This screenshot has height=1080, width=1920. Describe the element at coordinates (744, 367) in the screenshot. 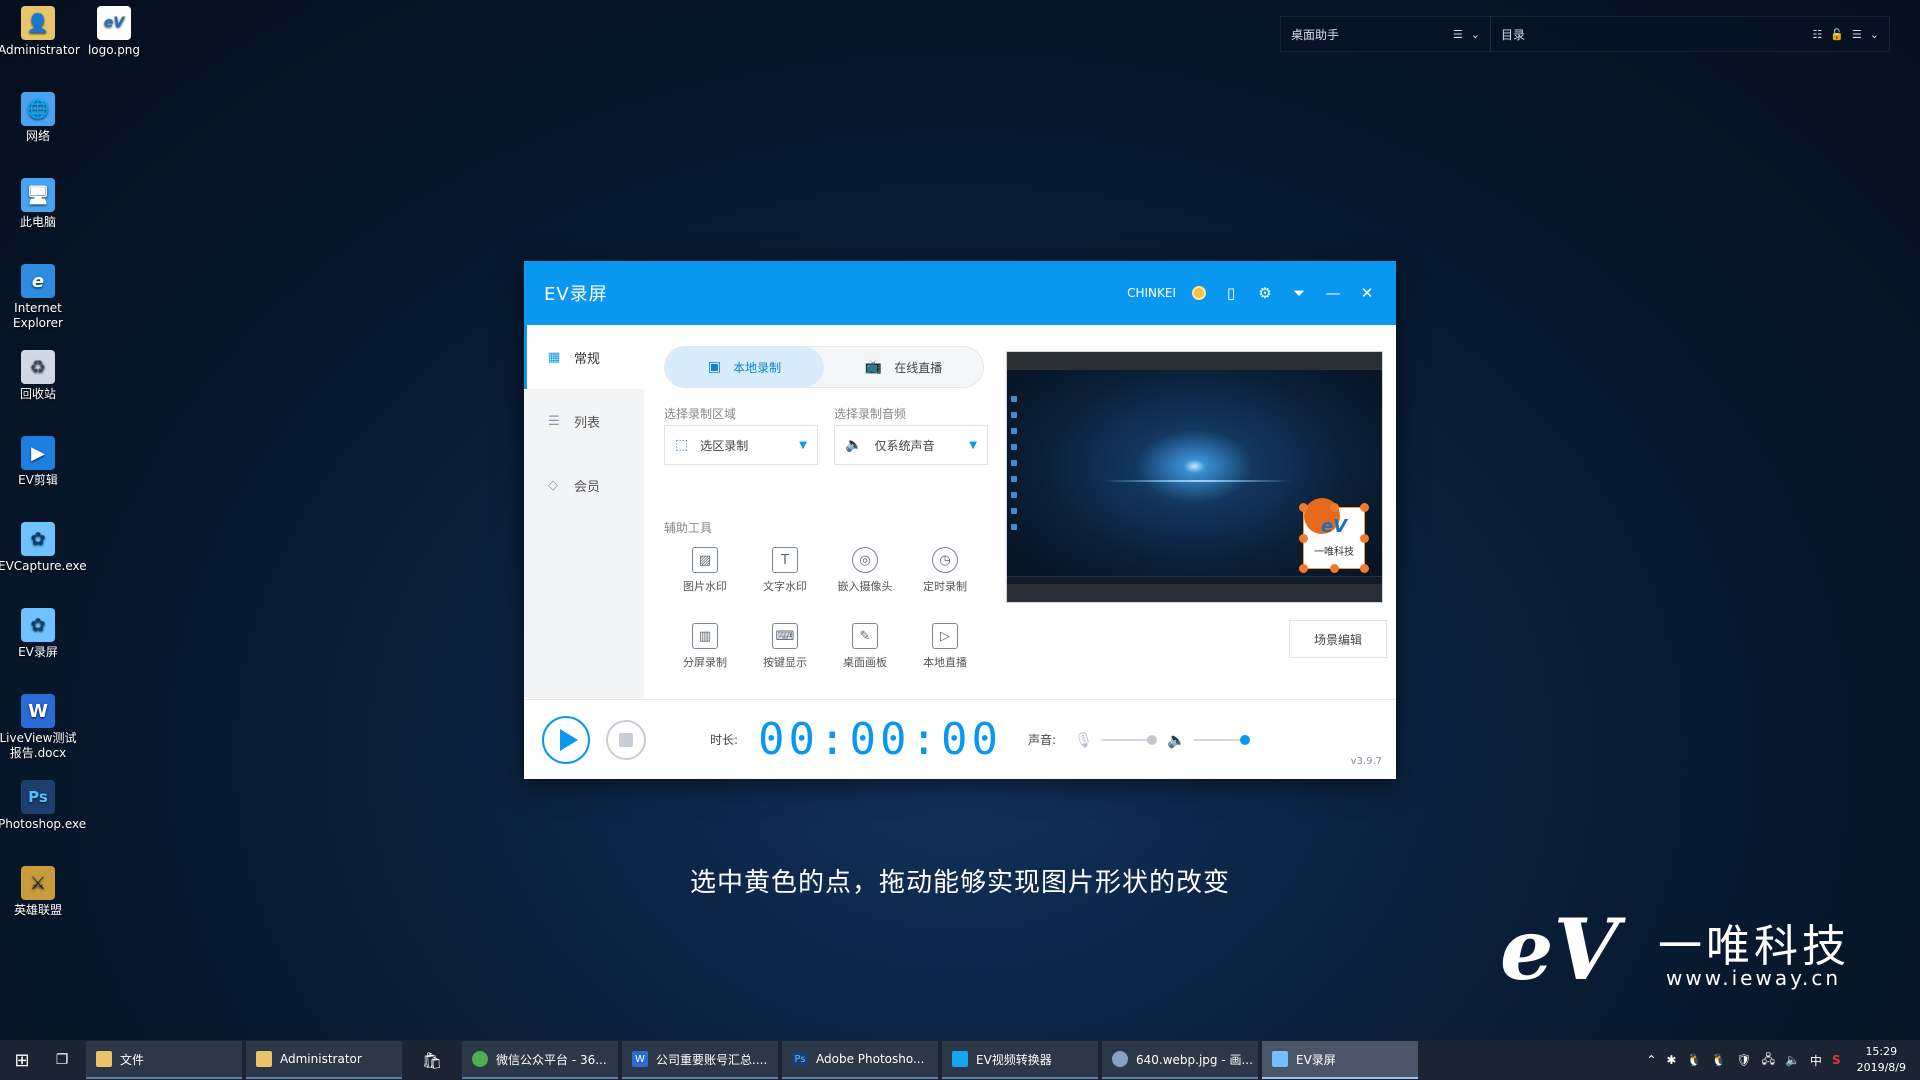

I see `tab-local-record: ▣ 本地录制` at that location.